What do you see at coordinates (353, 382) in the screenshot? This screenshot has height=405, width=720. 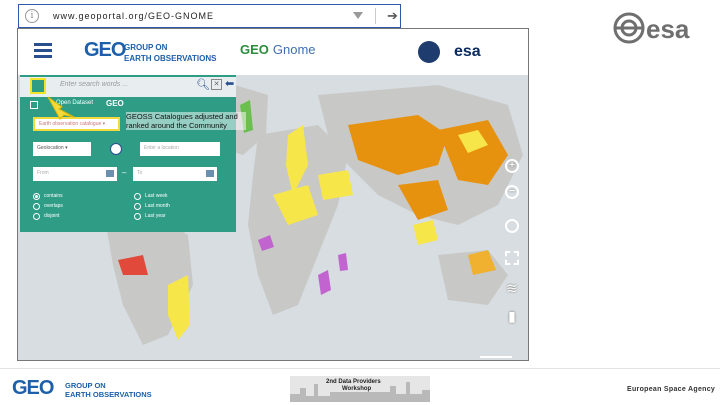 I see `workshop-title: 2nd Data Providers` at bounding box center [353, 382].